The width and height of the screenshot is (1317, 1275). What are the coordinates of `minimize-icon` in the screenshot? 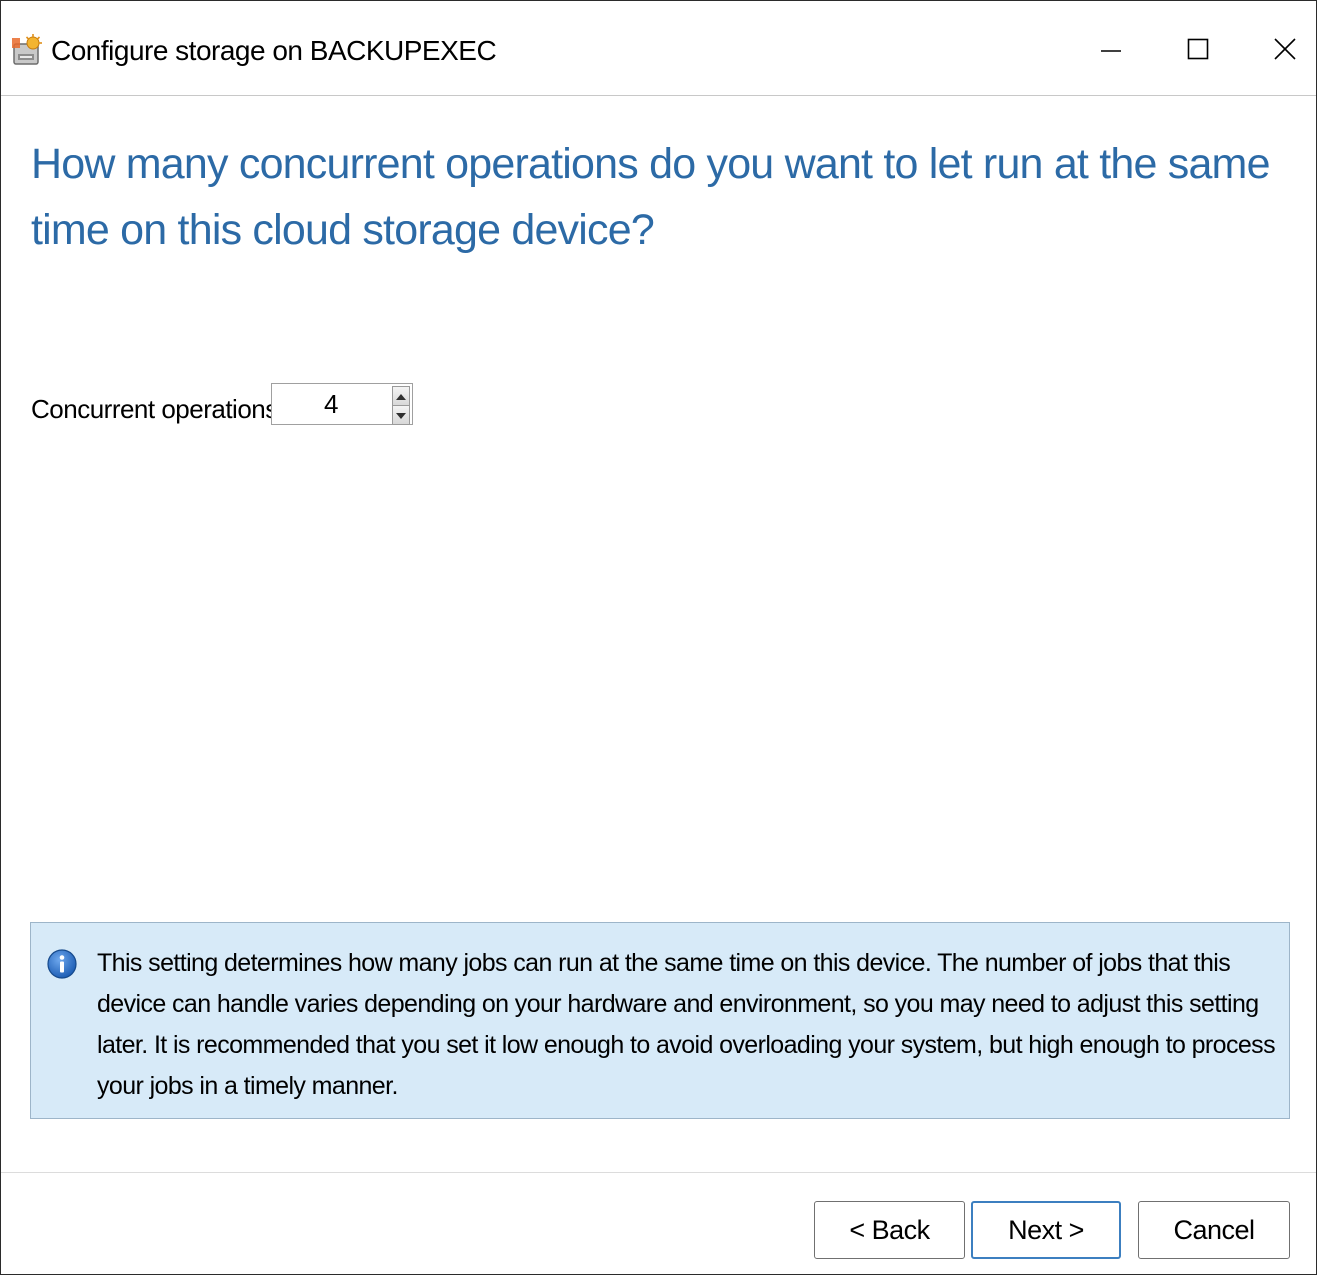 It's located at (1111, 49).